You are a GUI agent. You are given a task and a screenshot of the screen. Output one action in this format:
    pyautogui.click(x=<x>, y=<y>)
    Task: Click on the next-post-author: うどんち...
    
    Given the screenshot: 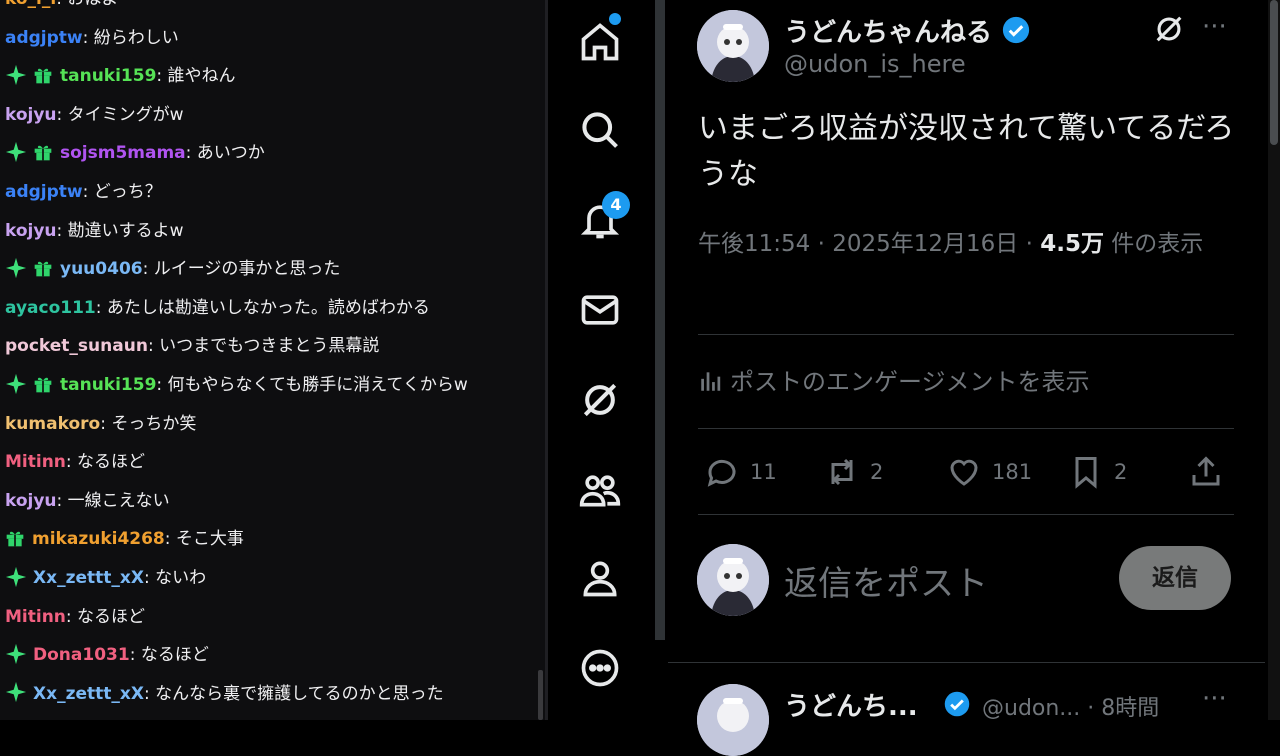 What is the action you would take?
    pyautogui.click(x=851, y=704)
    